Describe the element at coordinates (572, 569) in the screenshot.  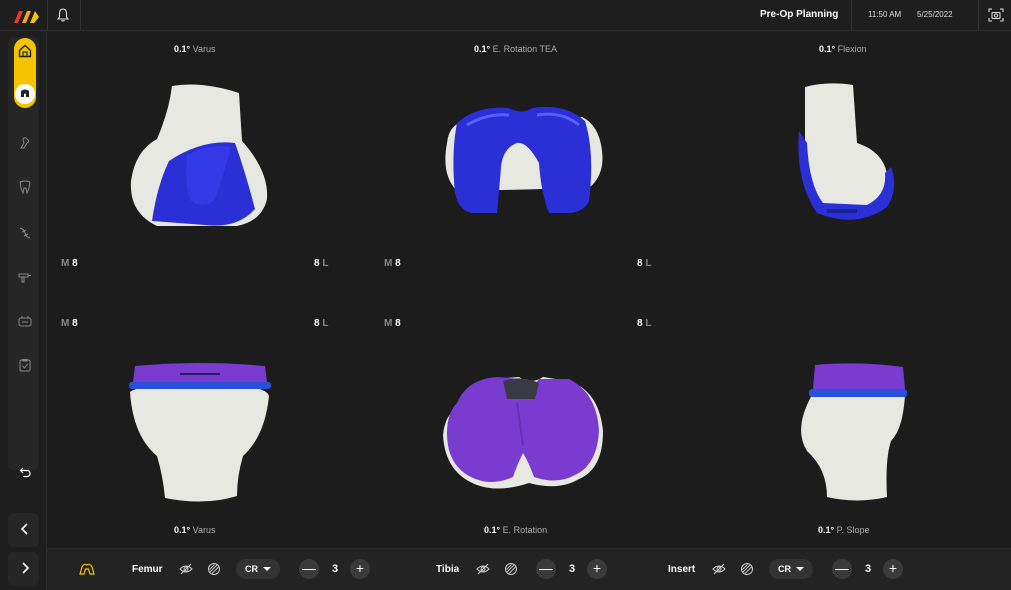
I see `tibia-size-value: 3` at that location.